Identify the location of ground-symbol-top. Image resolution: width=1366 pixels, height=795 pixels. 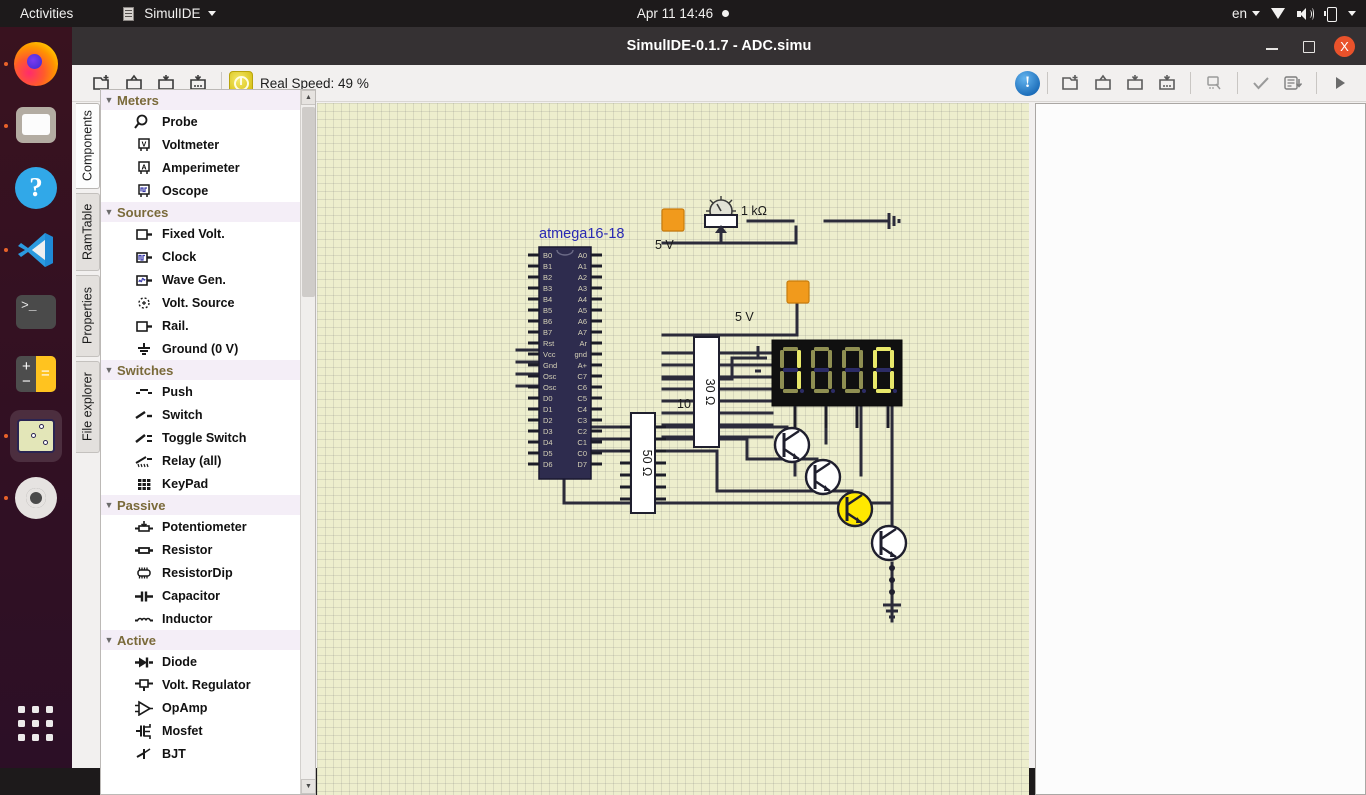
(892, 221).